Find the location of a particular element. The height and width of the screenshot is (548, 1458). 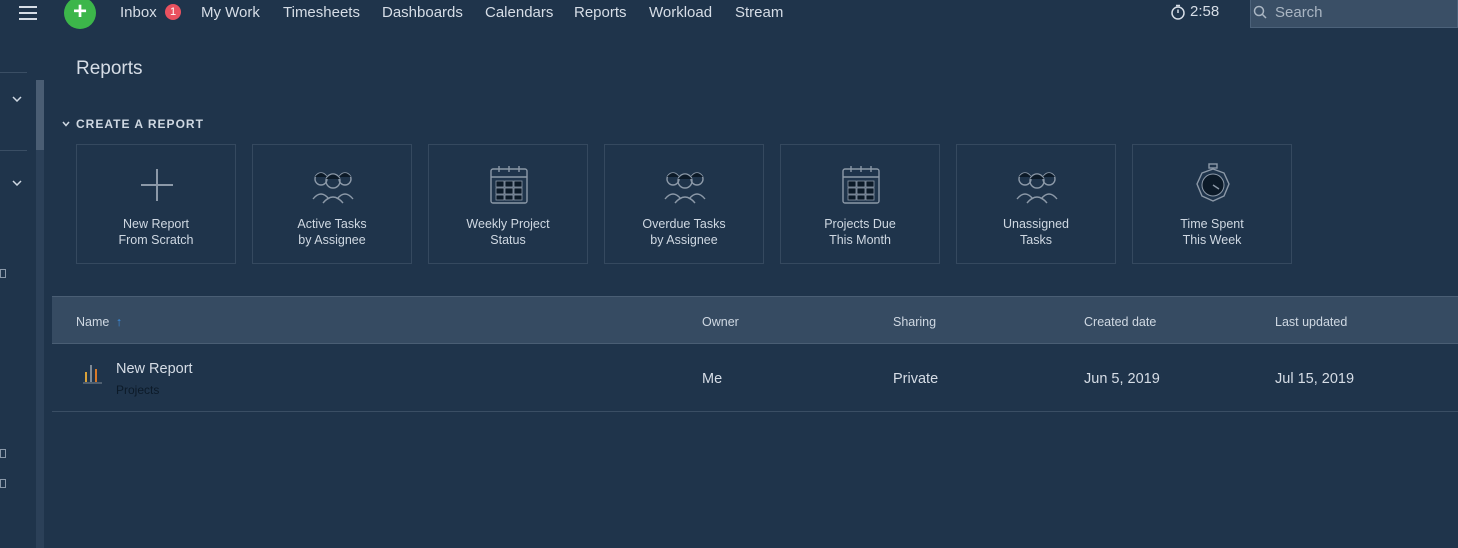

report-subtitle: Projects is located at coordinates (138, 390).